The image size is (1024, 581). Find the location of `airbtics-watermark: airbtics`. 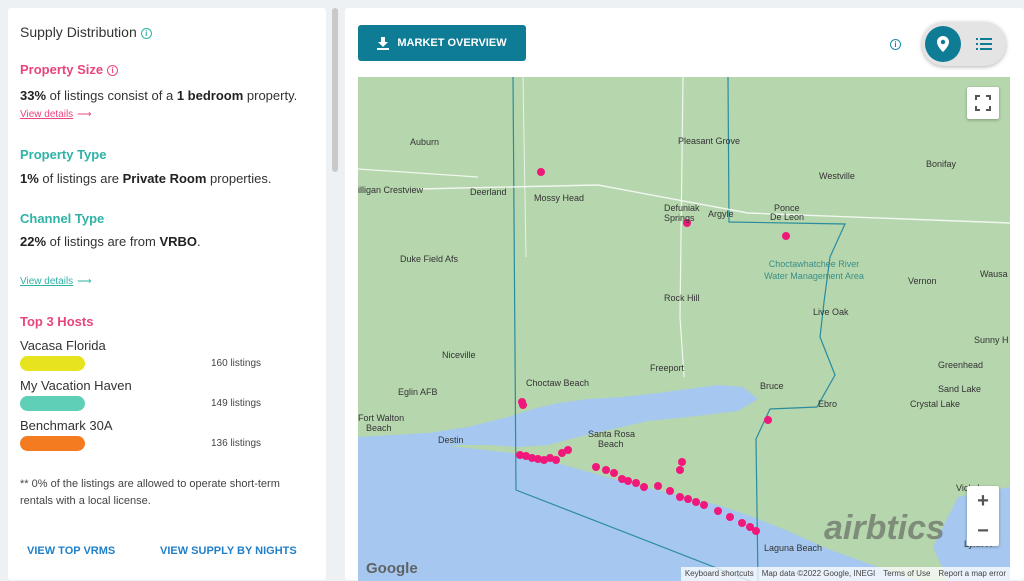

airbtics-watermark: airbtics is located at coordinates (884, 528).